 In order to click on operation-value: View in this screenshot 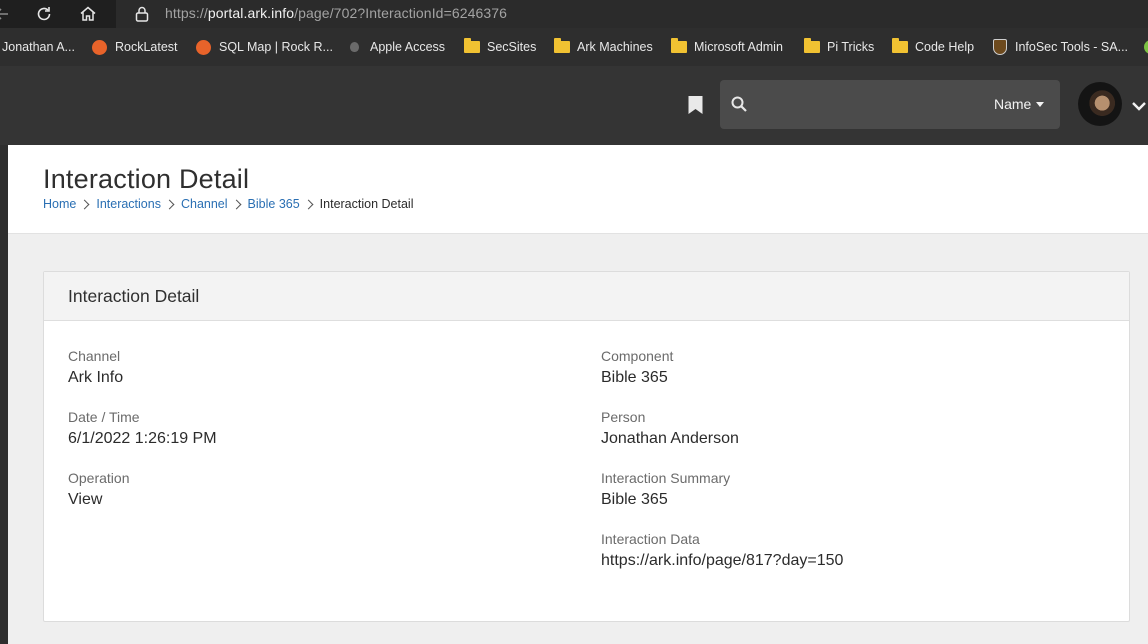, I will do `click(85, 499)`.